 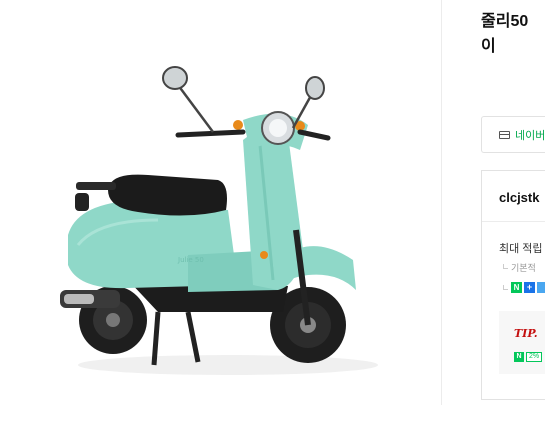 I want to click on points-sub-label: 기본적, so click(x=523, y=268).